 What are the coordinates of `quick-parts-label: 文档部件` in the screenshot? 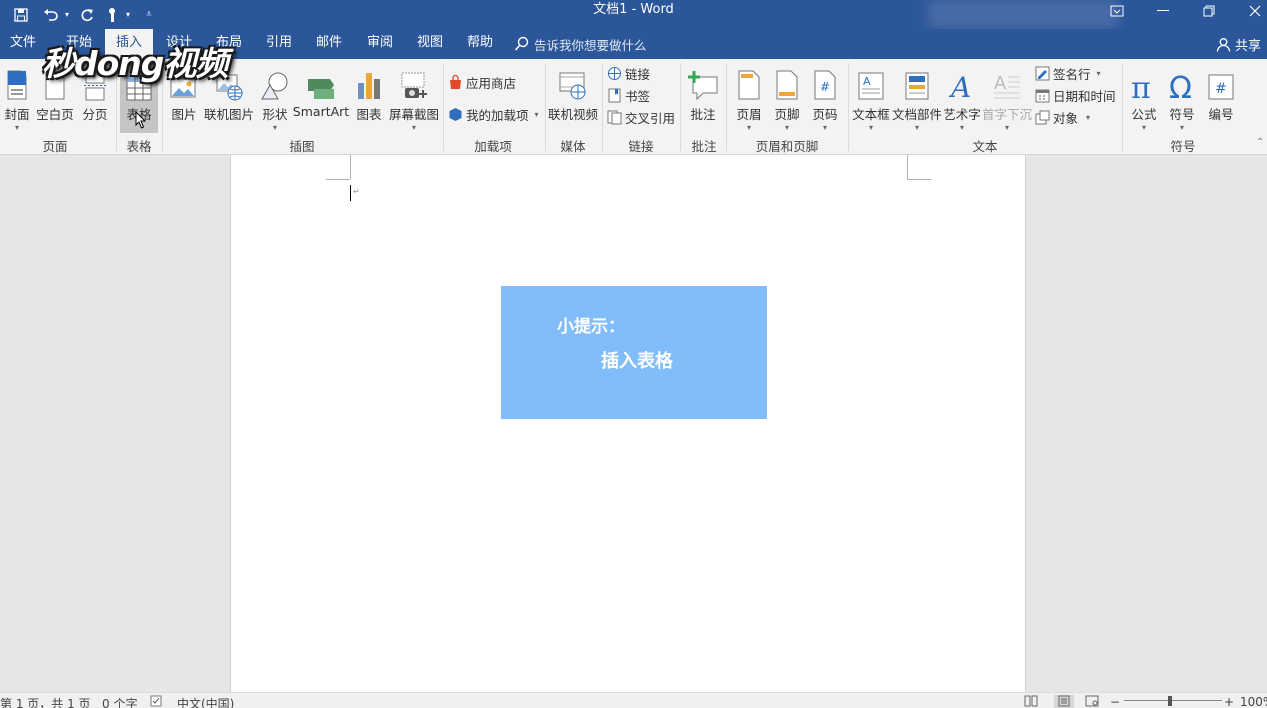 It's located at (917, 114).